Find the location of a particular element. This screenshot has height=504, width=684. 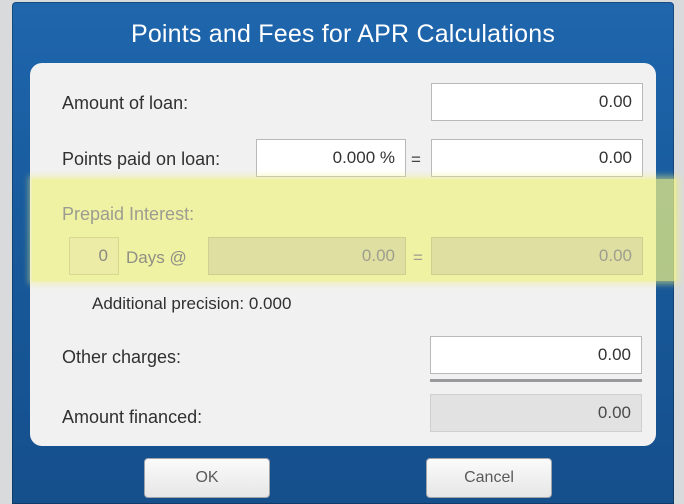

prepaid-days-field: 0 is located at coordinates (94, 256).